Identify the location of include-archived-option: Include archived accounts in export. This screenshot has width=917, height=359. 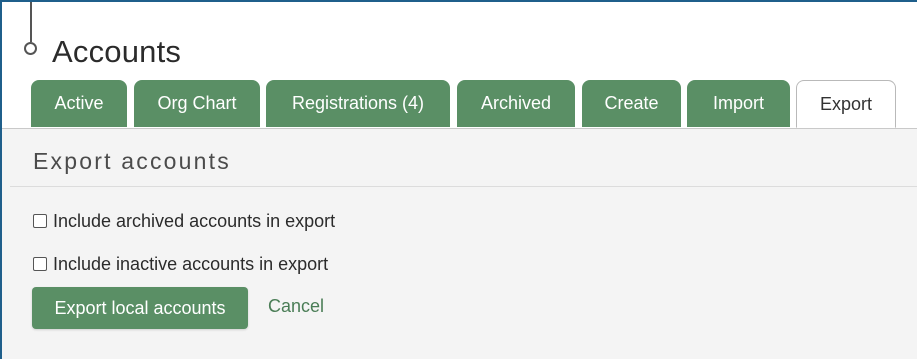
(184, 221).